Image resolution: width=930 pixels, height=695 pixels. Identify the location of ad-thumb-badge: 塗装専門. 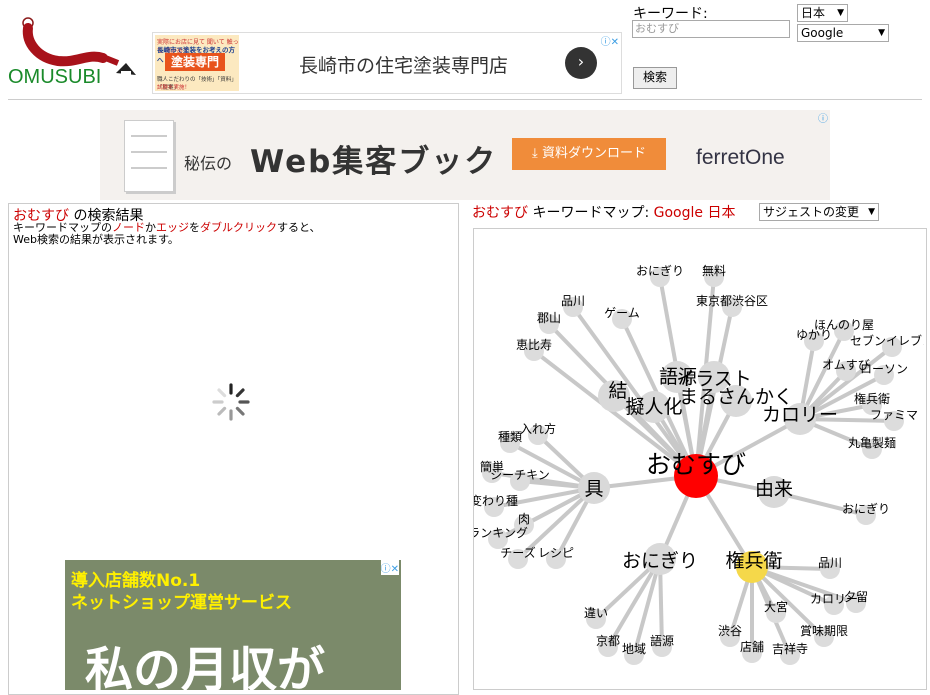
(195, 62).